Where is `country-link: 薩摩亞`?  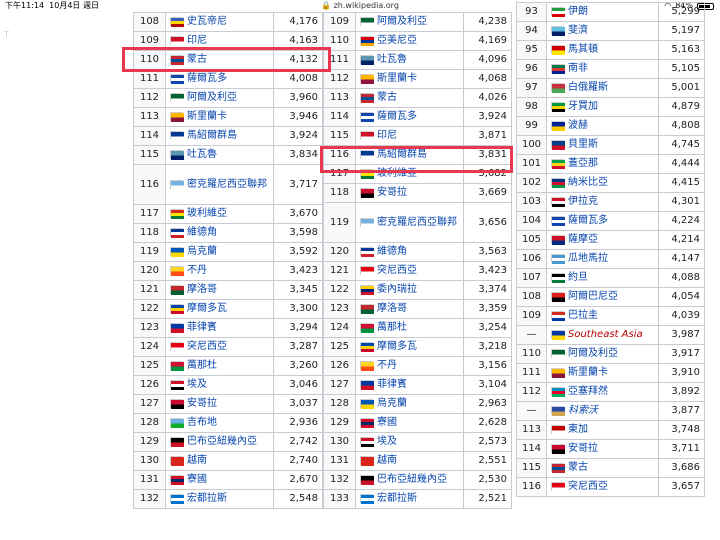 country-link: 薩摩亞 is located at coordinates (583, 239).